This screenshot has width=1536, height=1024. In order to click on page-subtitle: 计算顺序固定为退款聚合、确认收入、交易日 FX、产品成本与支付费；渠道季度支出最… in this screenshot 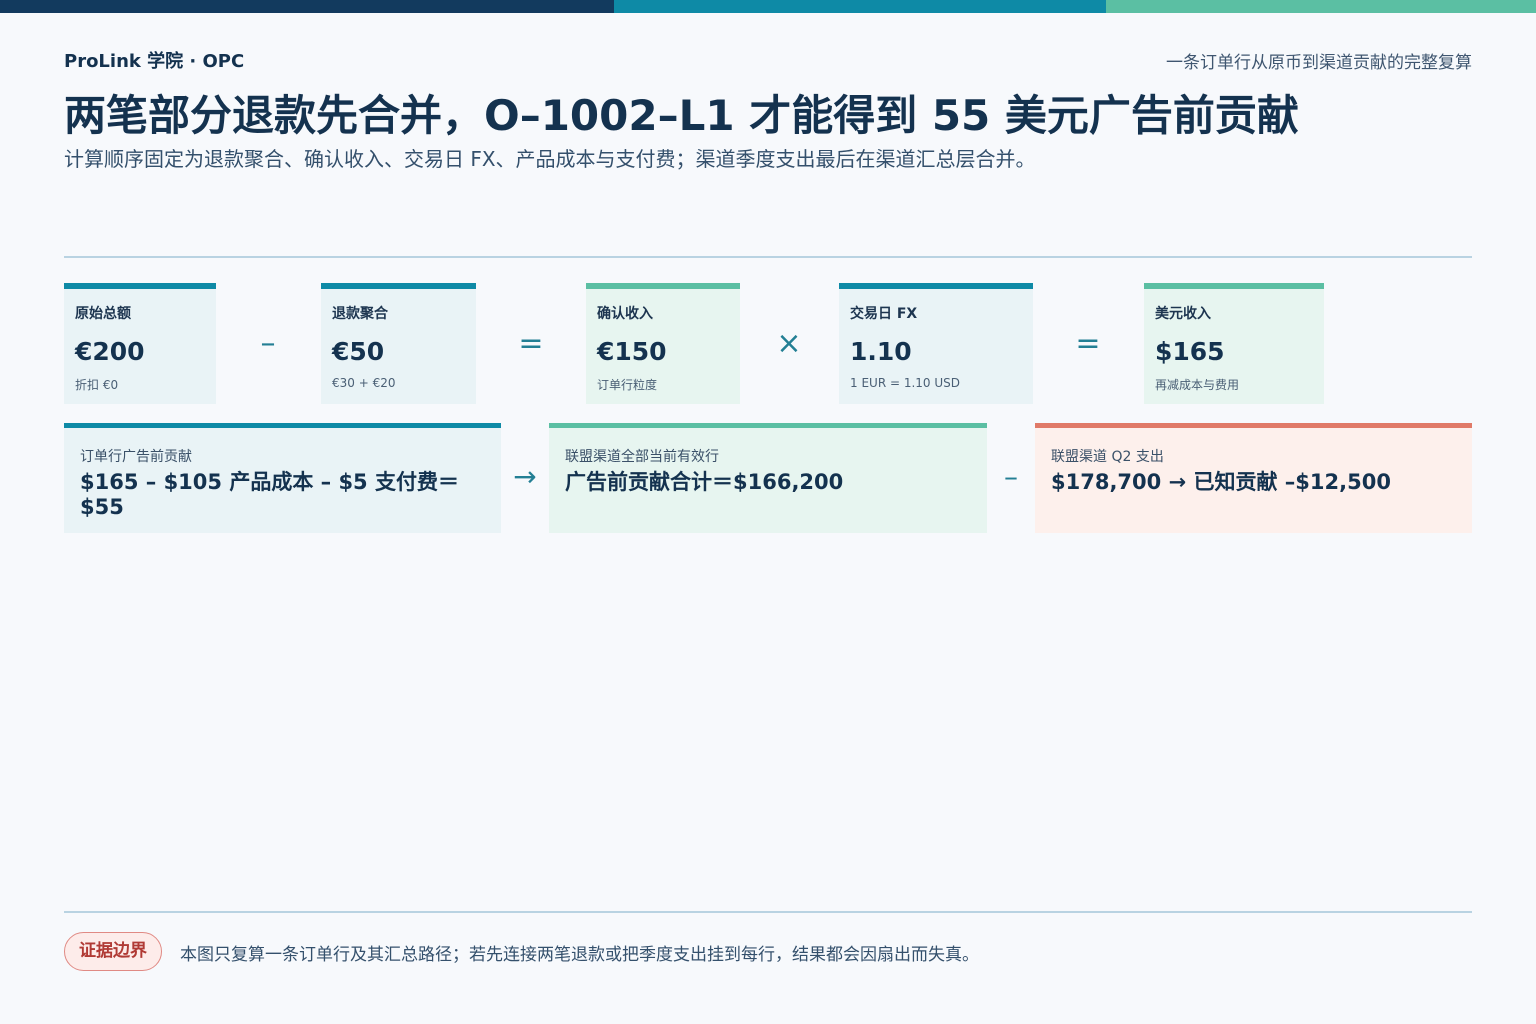, I will do `click(550, 159)`.